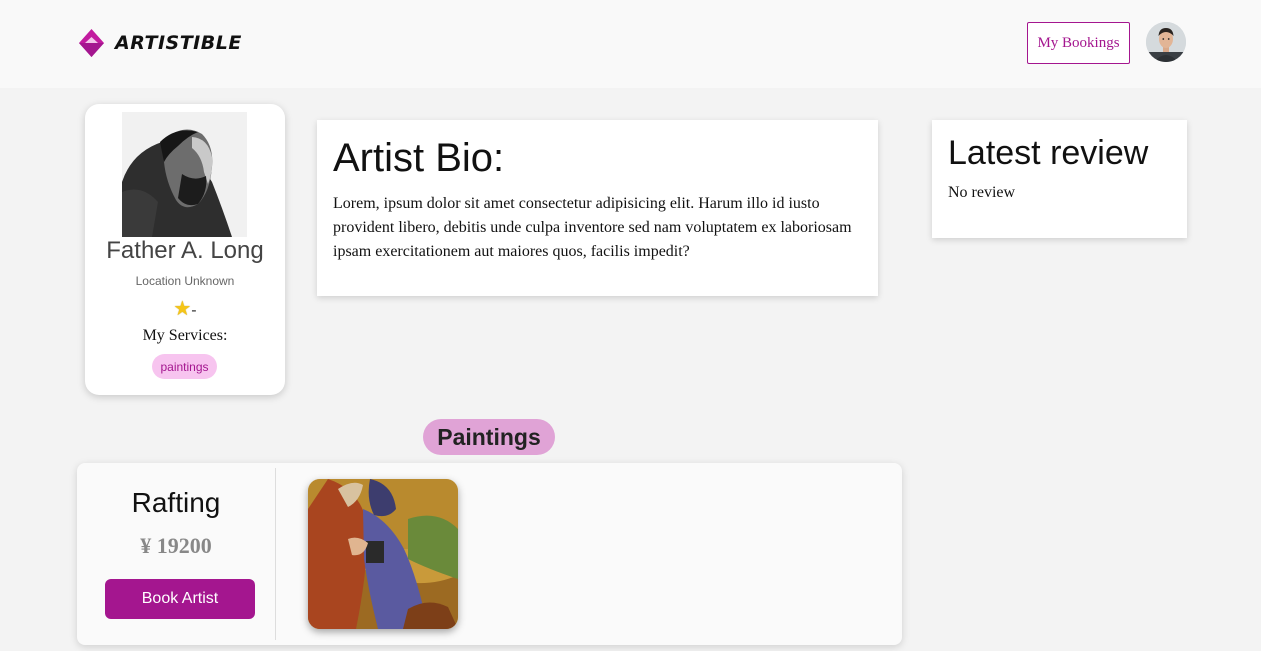  Describe the element at coordinates (194, 310) in the screenshot. I see `rating-value: -` at that location.